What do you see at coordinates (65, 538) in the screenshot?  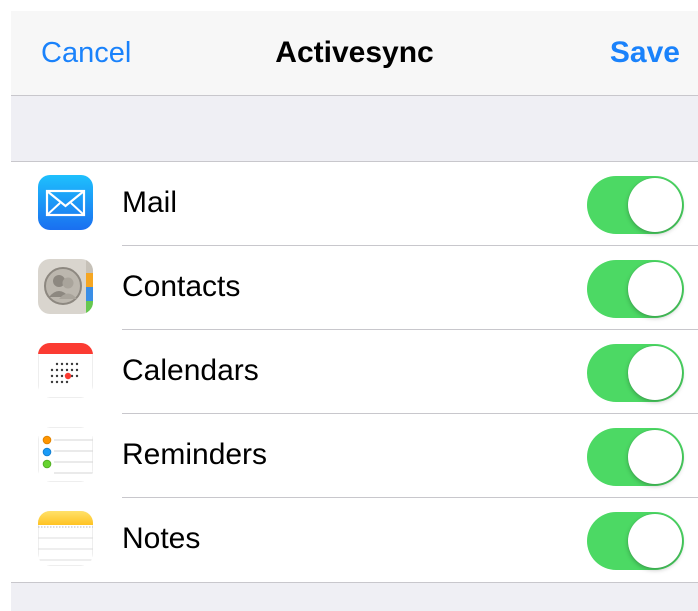 I see `notes-app-icon` at bounding box center [65, 538].